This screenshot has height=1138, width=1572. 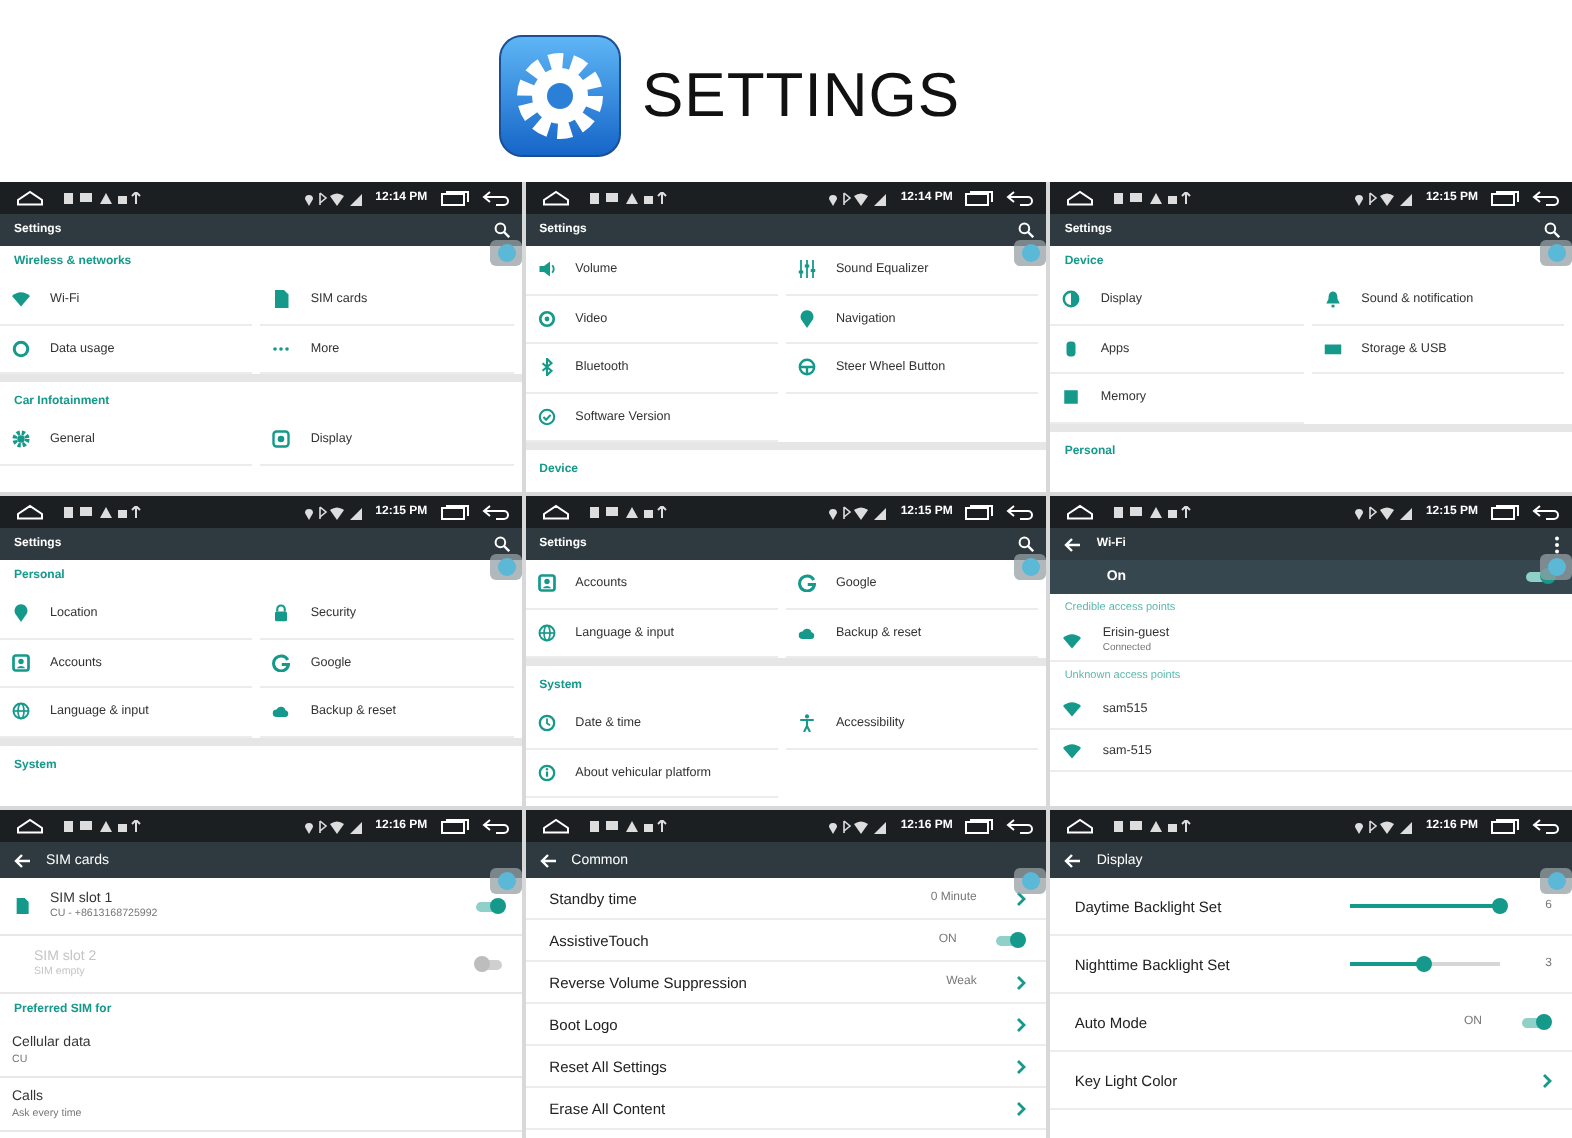 What do you see at coordinates (1071, 299) in the screenshot?
I see `brightness-icon` at bounding box center [1071, 299].